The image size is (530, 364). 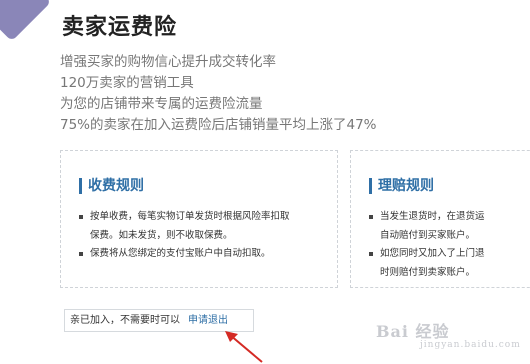 What do you see at coordinates (426, 217) in the screenshot?
I see `claim-rule-item: 当发生退货时，在退货运` at bounding box center [426, 217].